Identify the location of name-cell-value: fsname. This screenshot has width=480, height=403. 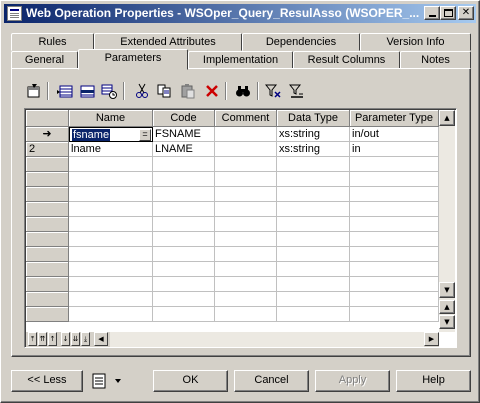
(91, 135).